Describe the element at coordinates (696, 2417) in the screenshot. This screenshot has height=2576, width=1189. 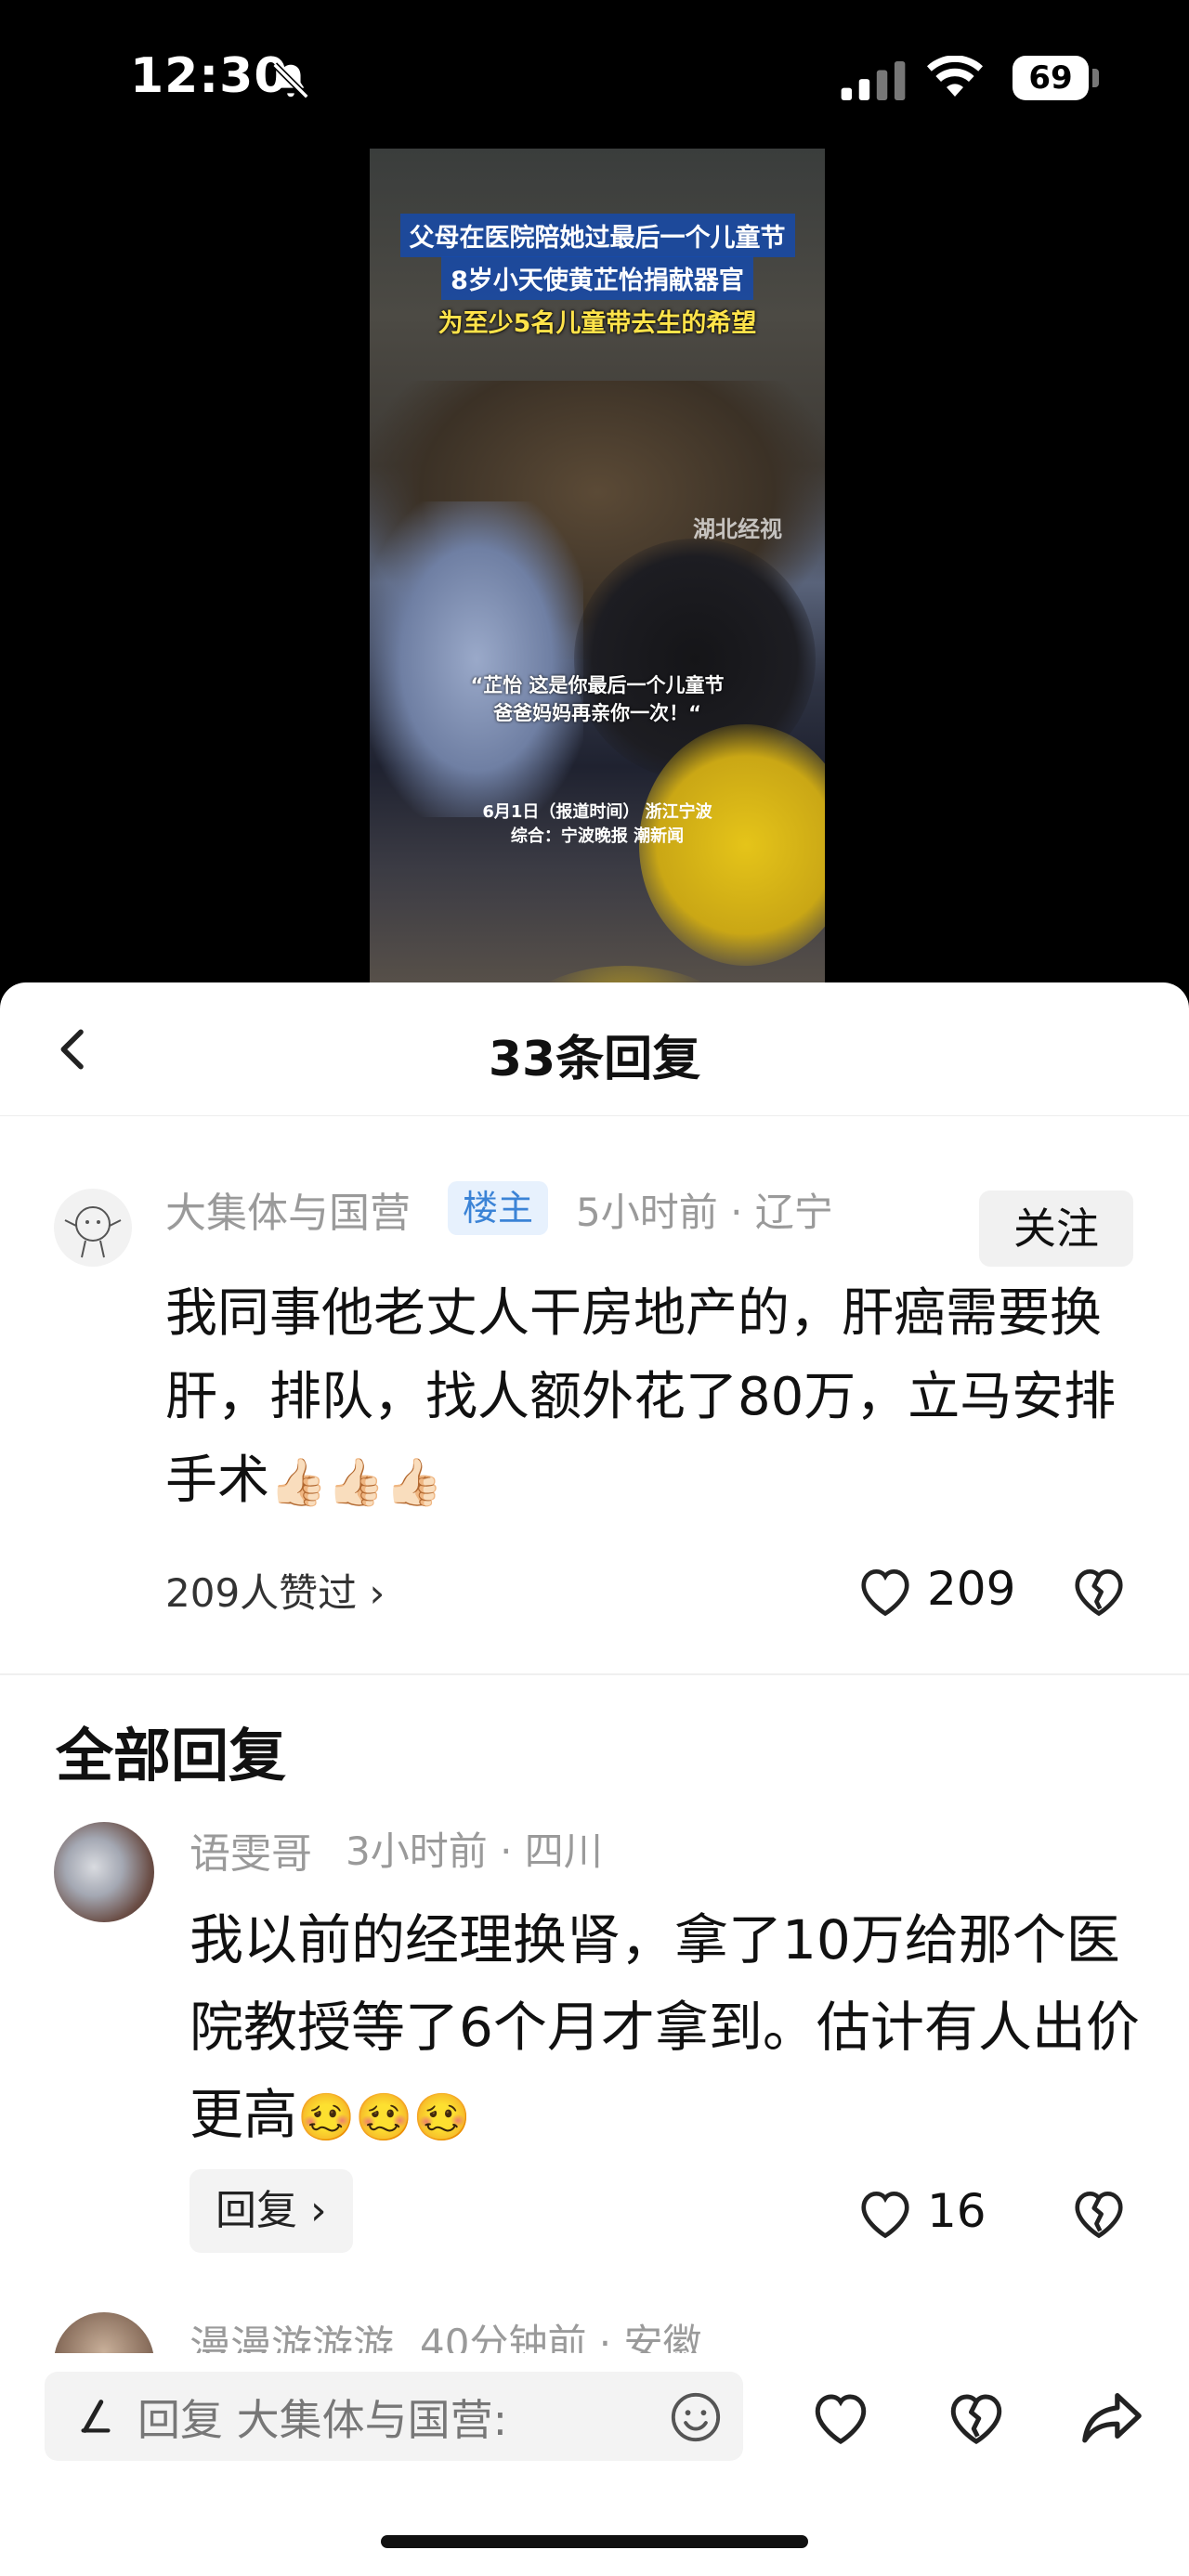
I see `emoji-icon` at that location.